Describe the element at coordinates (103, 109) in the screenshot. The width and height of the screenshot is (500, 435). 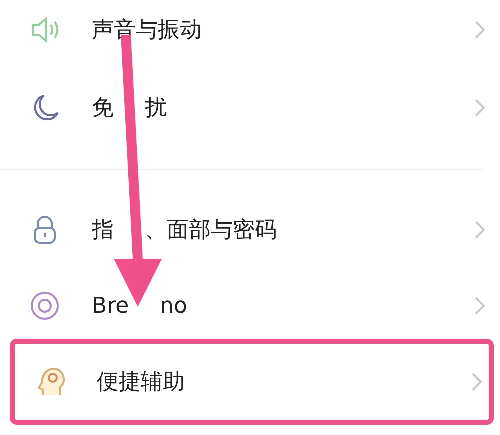
I see `setting-label: 免` at that location.